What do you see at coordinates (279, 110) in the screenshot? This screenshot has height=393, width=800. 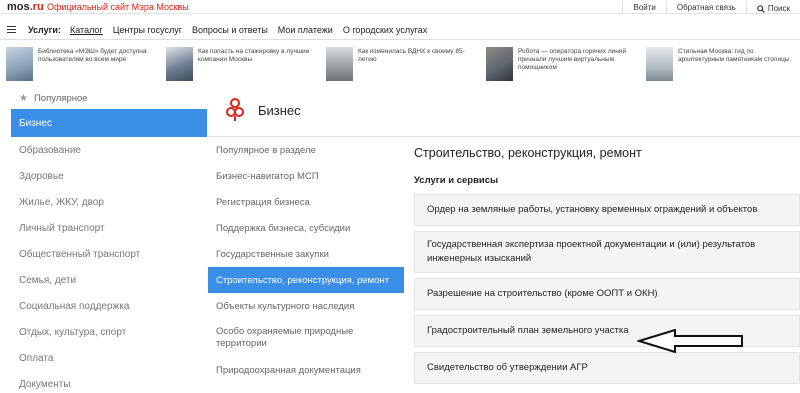 I see `page-title: Бизнес` at bounding box center [279, 110].